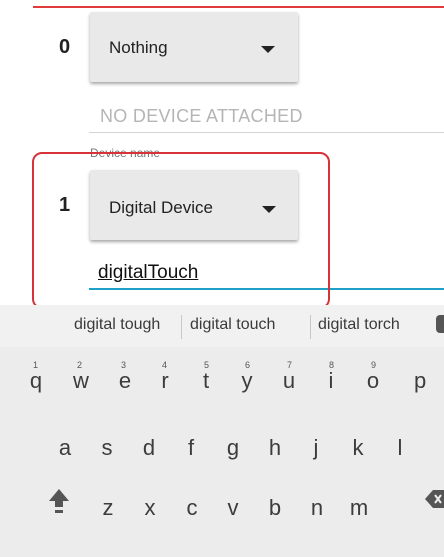  What do you see at coordinates (59, 501) in the screenshot?
I see `shift-icon` at bounding box center [59, 501].